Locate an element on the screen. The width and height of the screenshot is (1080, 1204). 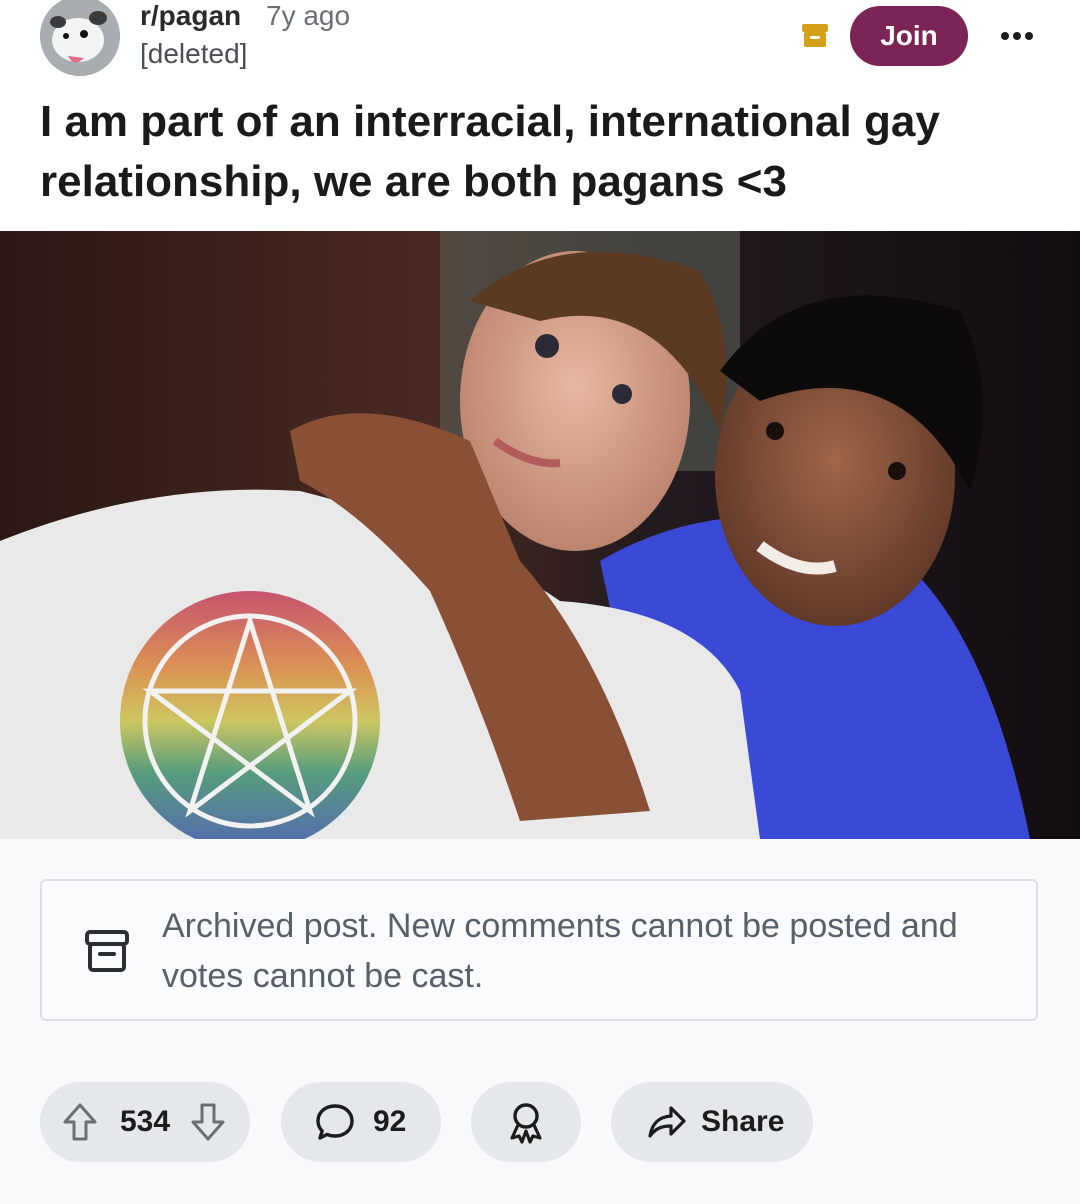
share-button: Share is located at coordinates (712, 1122).